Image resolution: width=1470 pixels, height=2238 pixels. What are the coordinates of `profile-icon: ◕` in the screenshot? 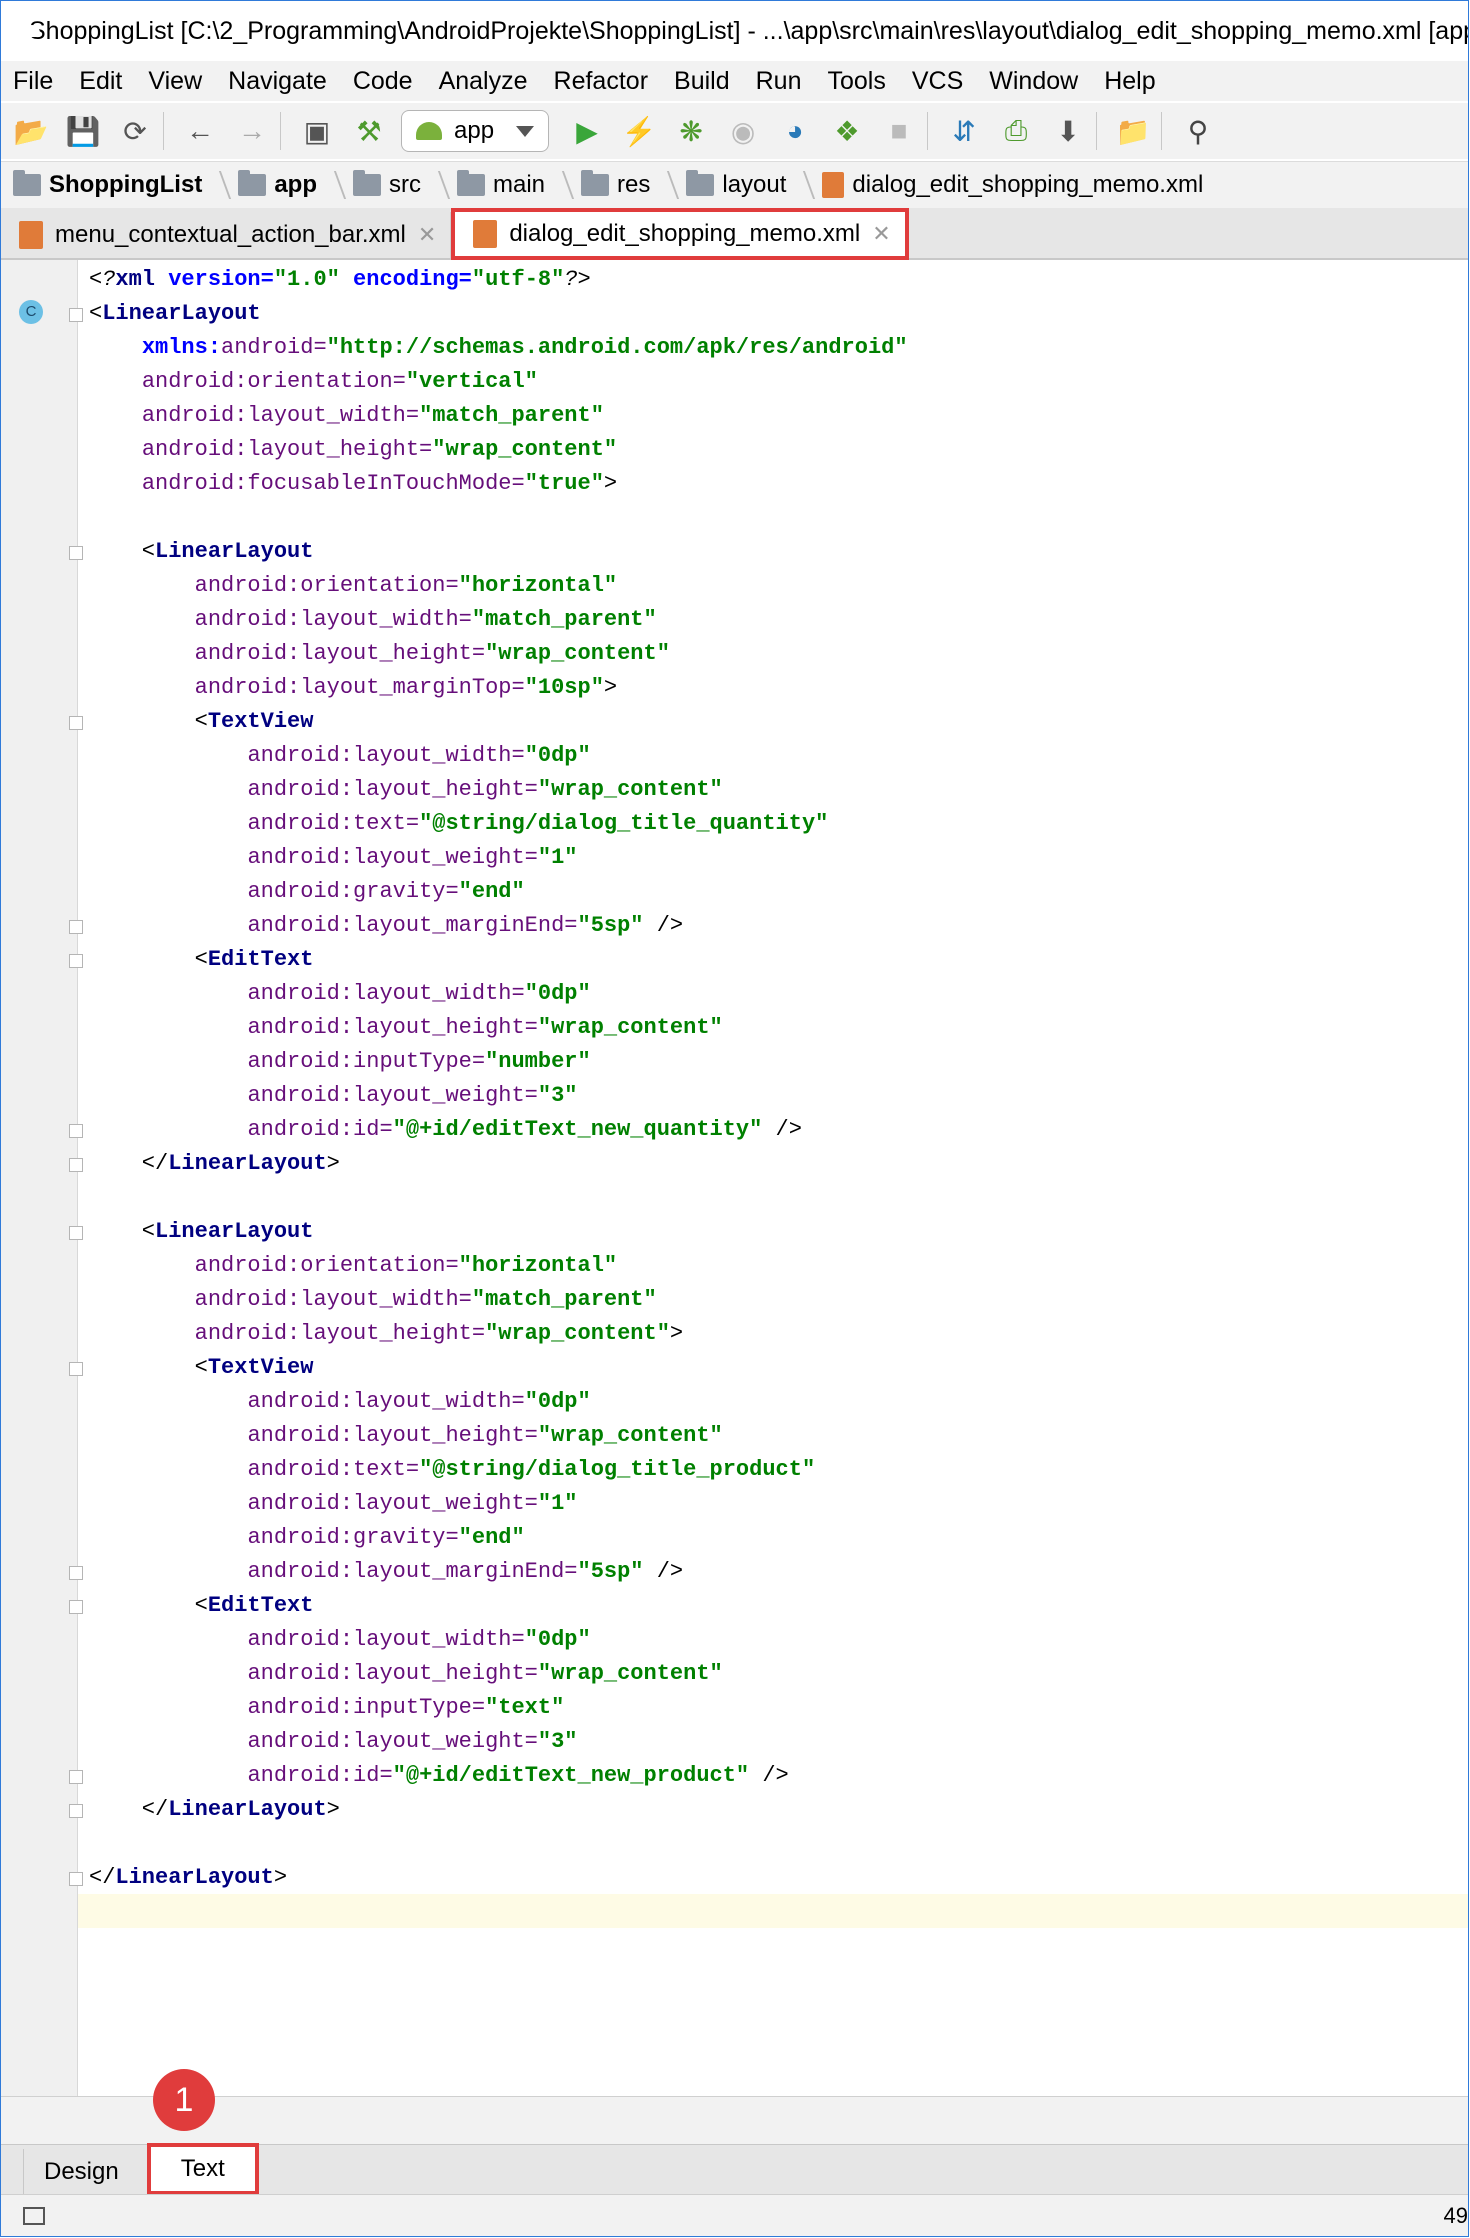 It's located at (795, 131).